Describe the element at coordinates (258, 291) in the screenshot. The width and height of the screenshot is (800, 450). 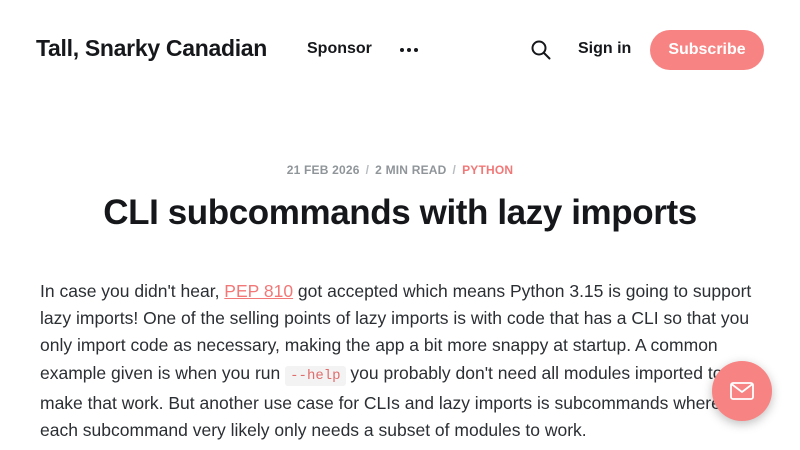
I see `pep-810-link: PEP 810` at that location.